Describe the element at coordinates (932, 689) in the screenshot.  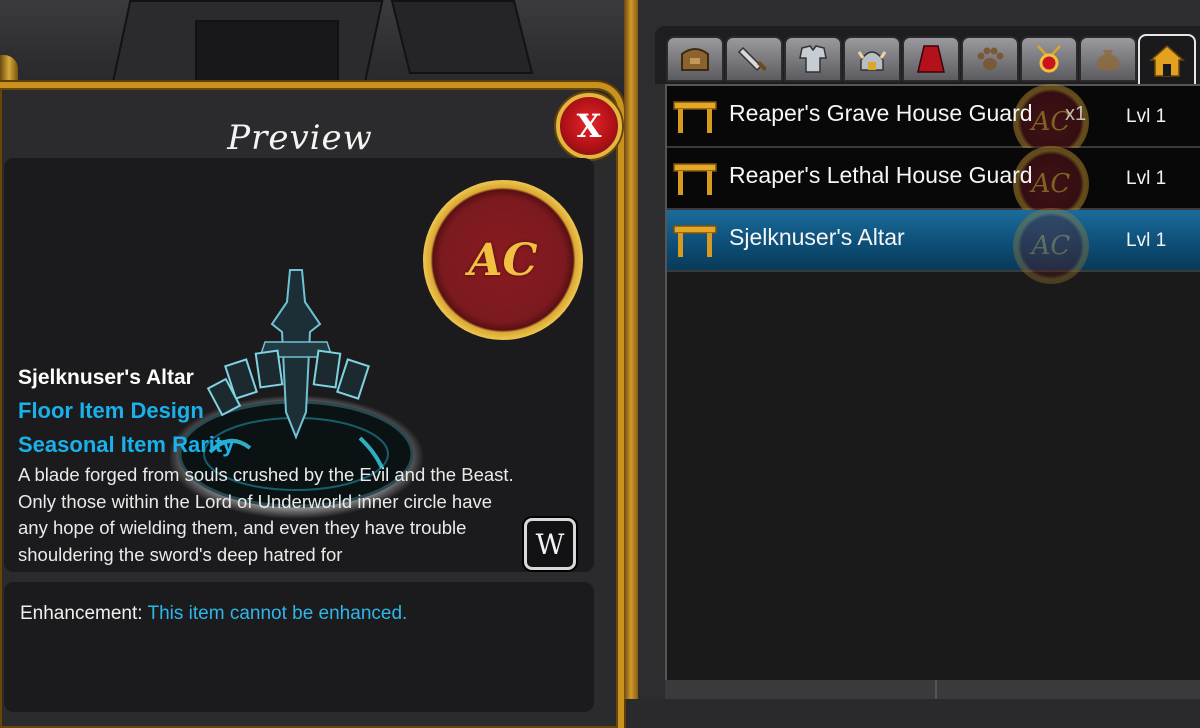
I see `inventory-footer` at that location.